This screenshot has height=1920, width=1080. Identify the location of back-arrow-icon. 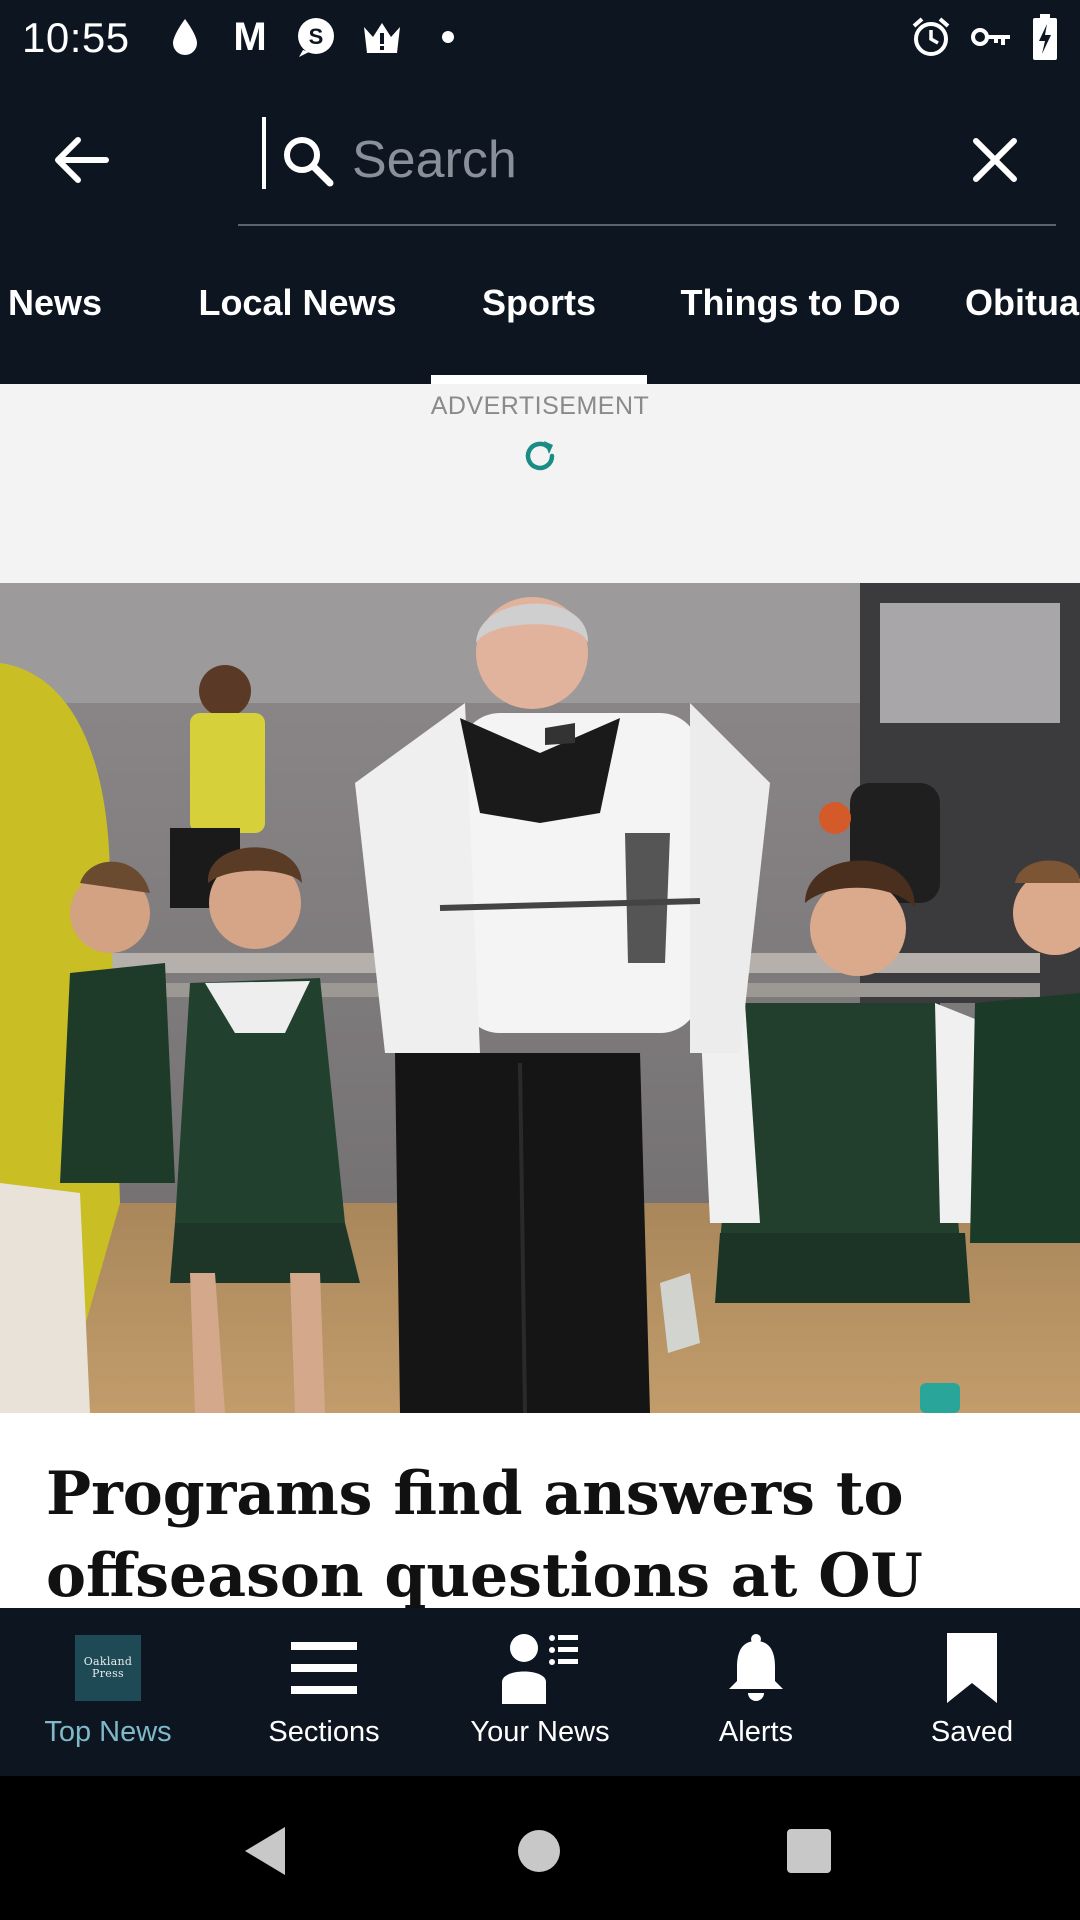
(82, 160).